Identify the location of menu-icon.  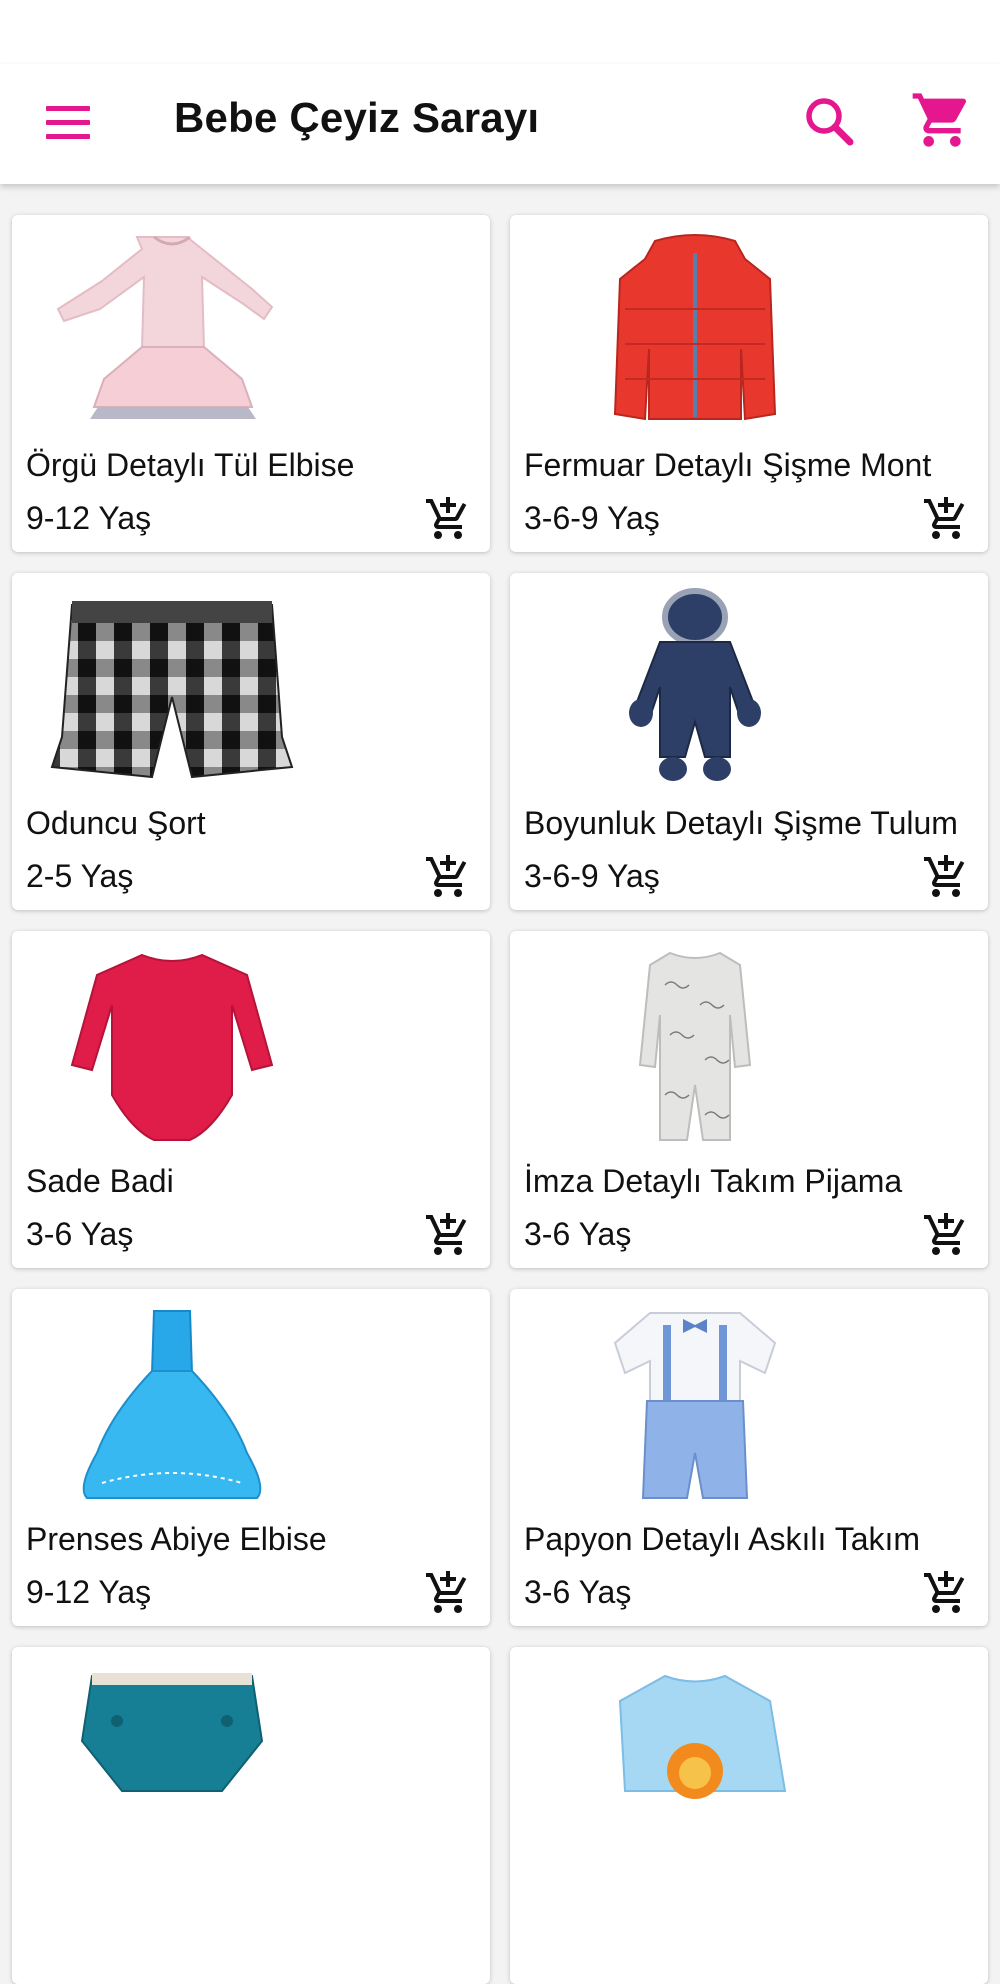
(68, 124).